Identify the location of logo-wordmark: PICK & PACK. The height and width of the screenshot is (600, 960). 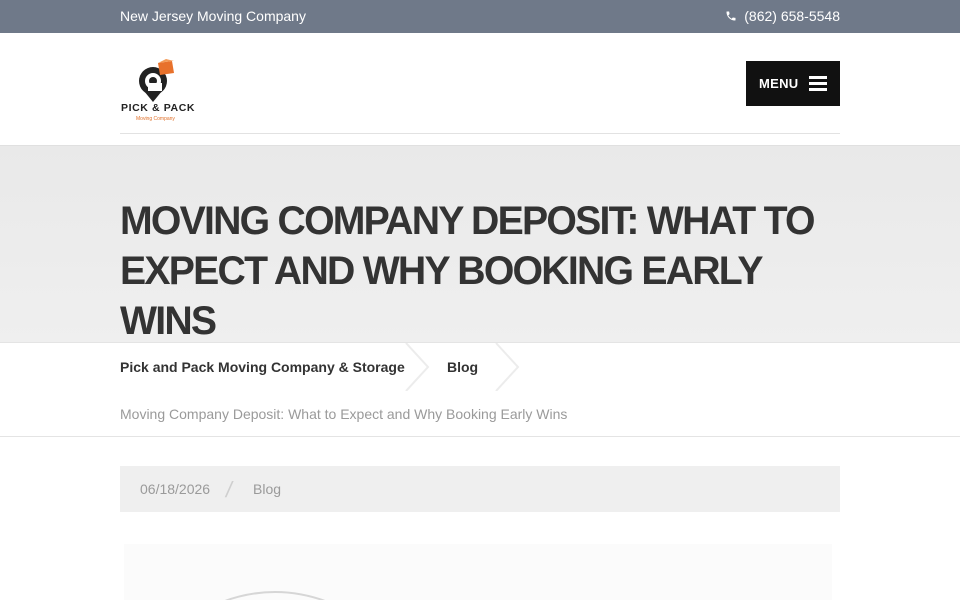
(158, 108).